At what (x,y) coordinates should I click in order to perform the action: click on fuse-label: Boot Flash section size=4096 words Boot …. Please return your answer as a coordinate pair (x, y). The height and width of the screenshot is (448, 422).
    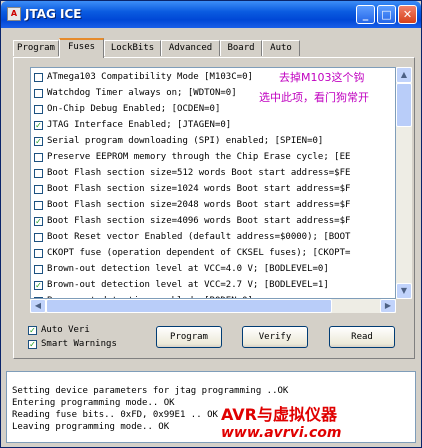
    Looking at the image, I should click on (199, 221).